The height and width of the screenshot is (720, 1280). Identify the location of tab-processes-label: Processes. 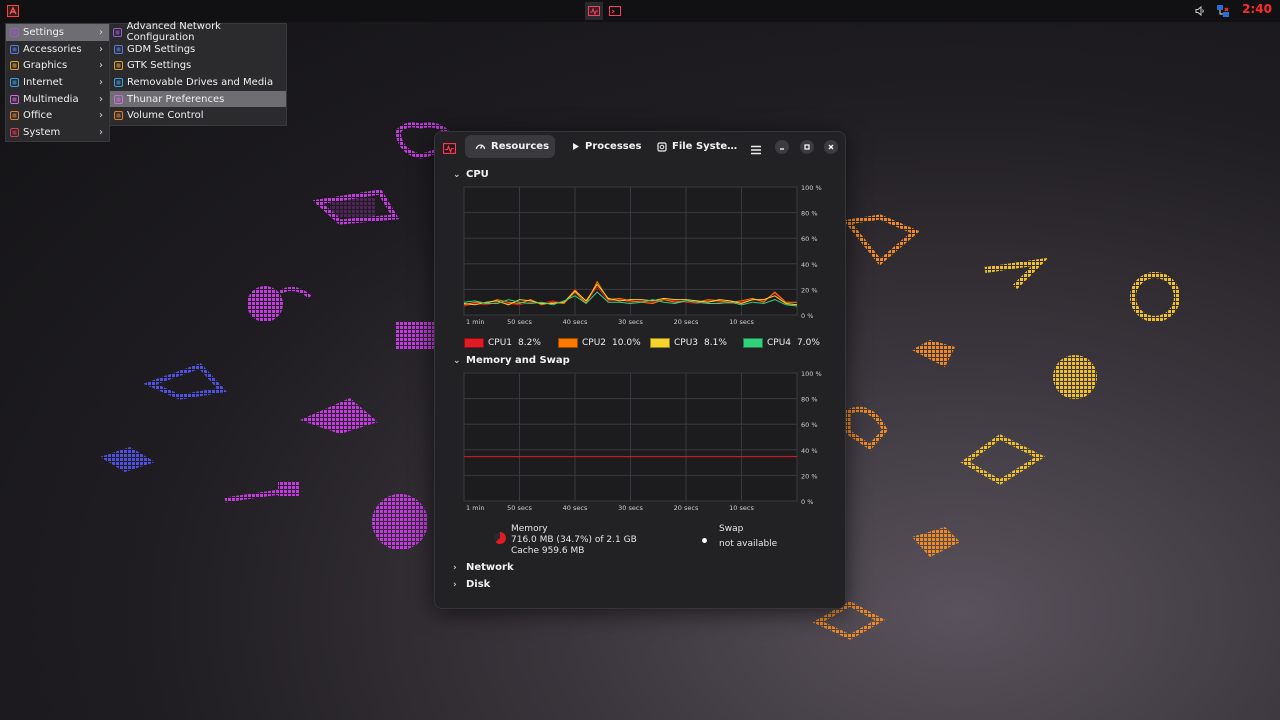
(613, 146).